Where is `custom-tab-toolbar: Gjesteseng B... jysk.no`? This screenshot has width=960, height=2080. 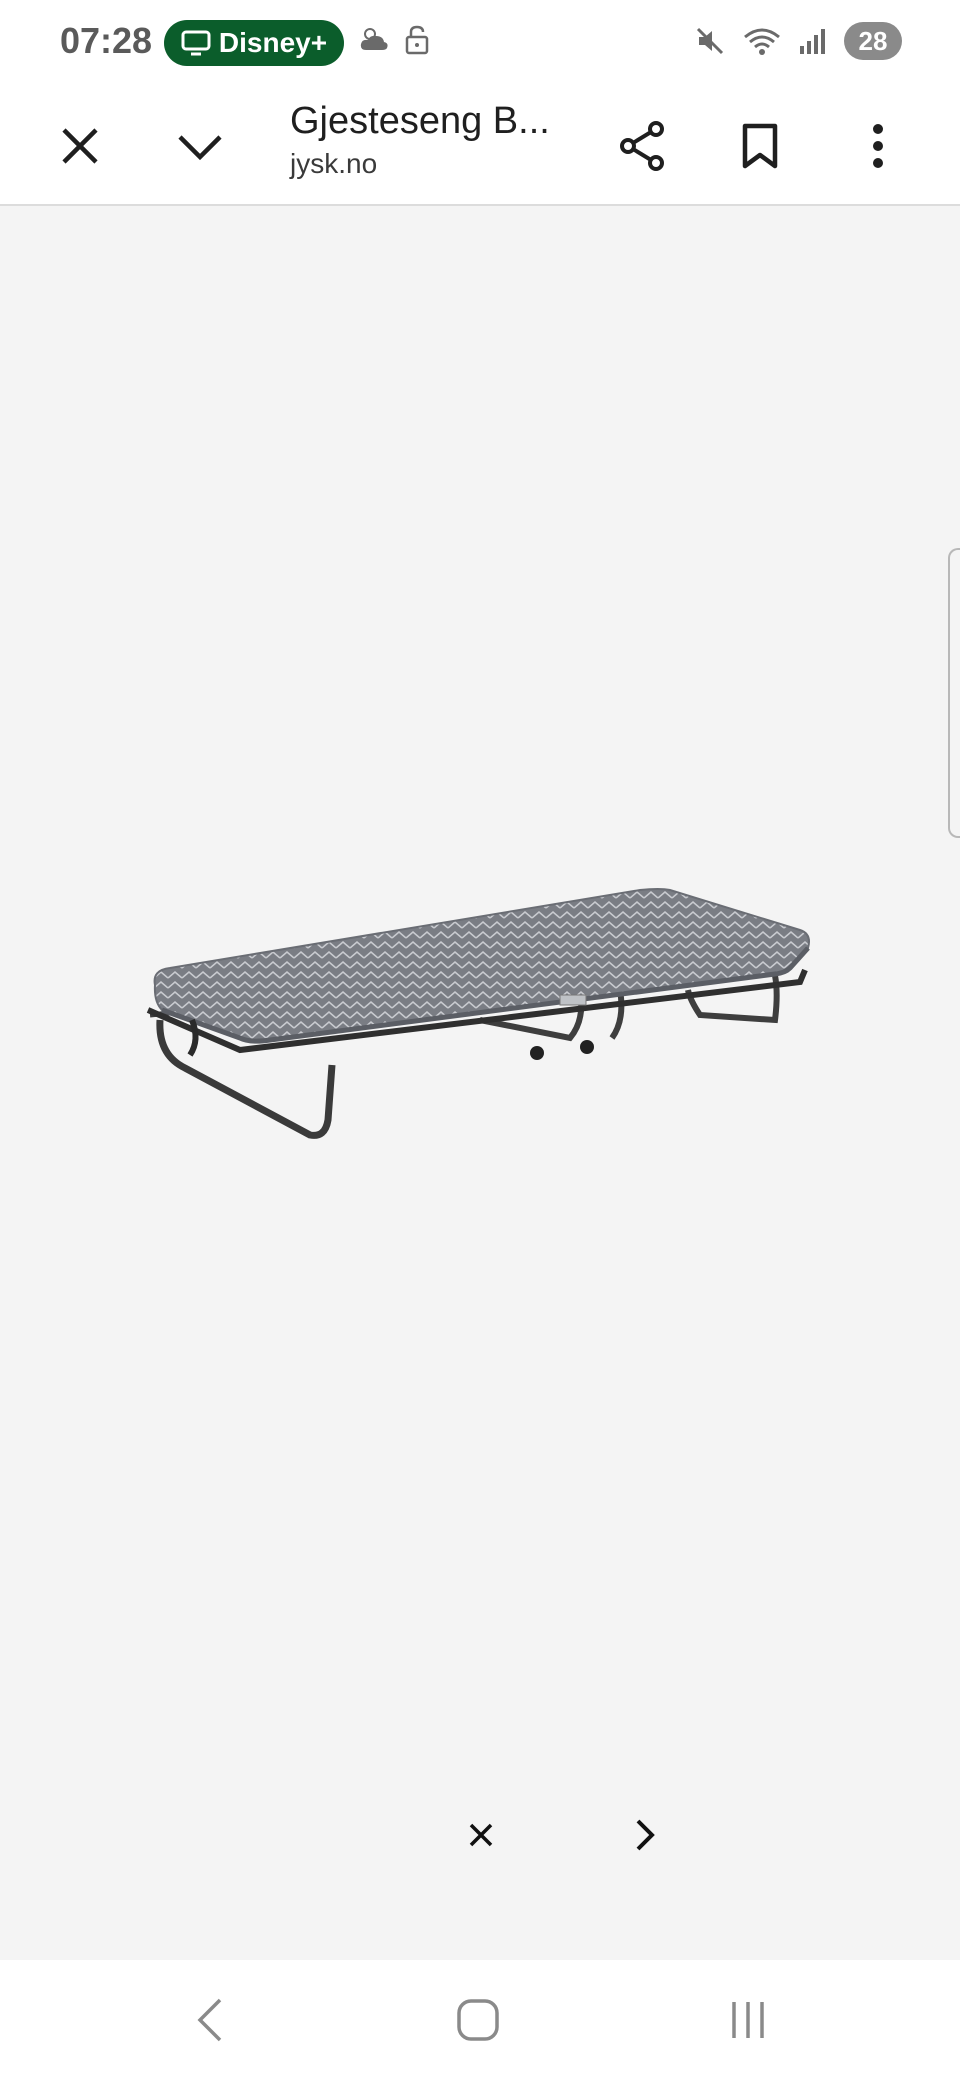 custom-tab-toolbar: Gjesteseng B... jysk.no is located at coordinates (480, 146).